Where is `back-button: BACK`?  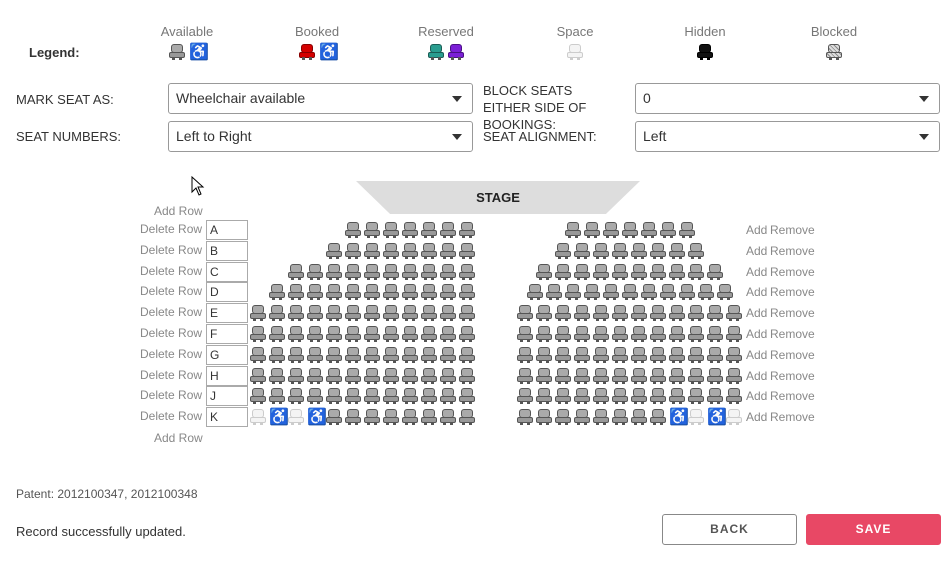 back-button: BACK is located at coordinates (729, 529).